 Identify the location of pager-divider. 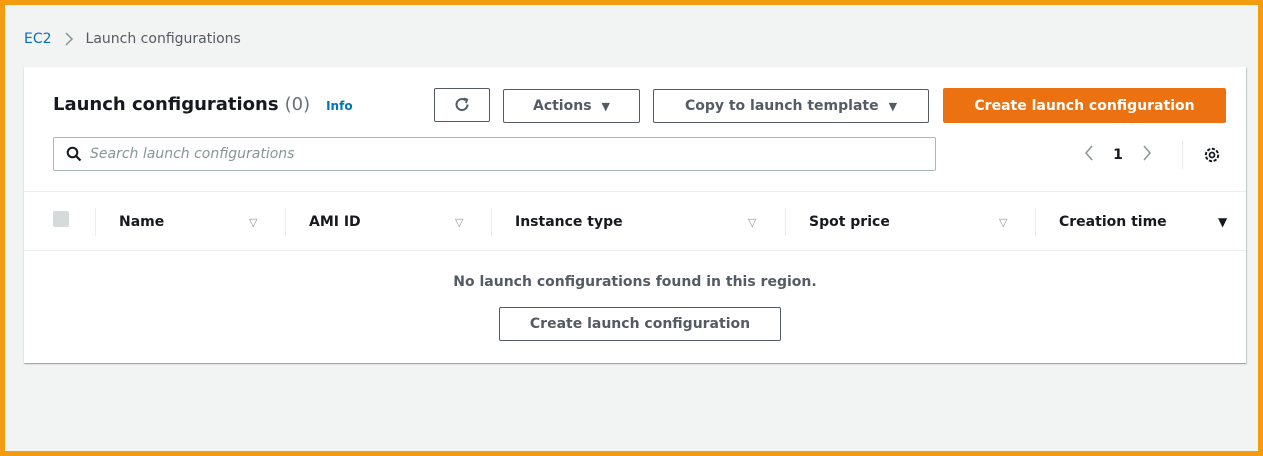
(1182, 154).